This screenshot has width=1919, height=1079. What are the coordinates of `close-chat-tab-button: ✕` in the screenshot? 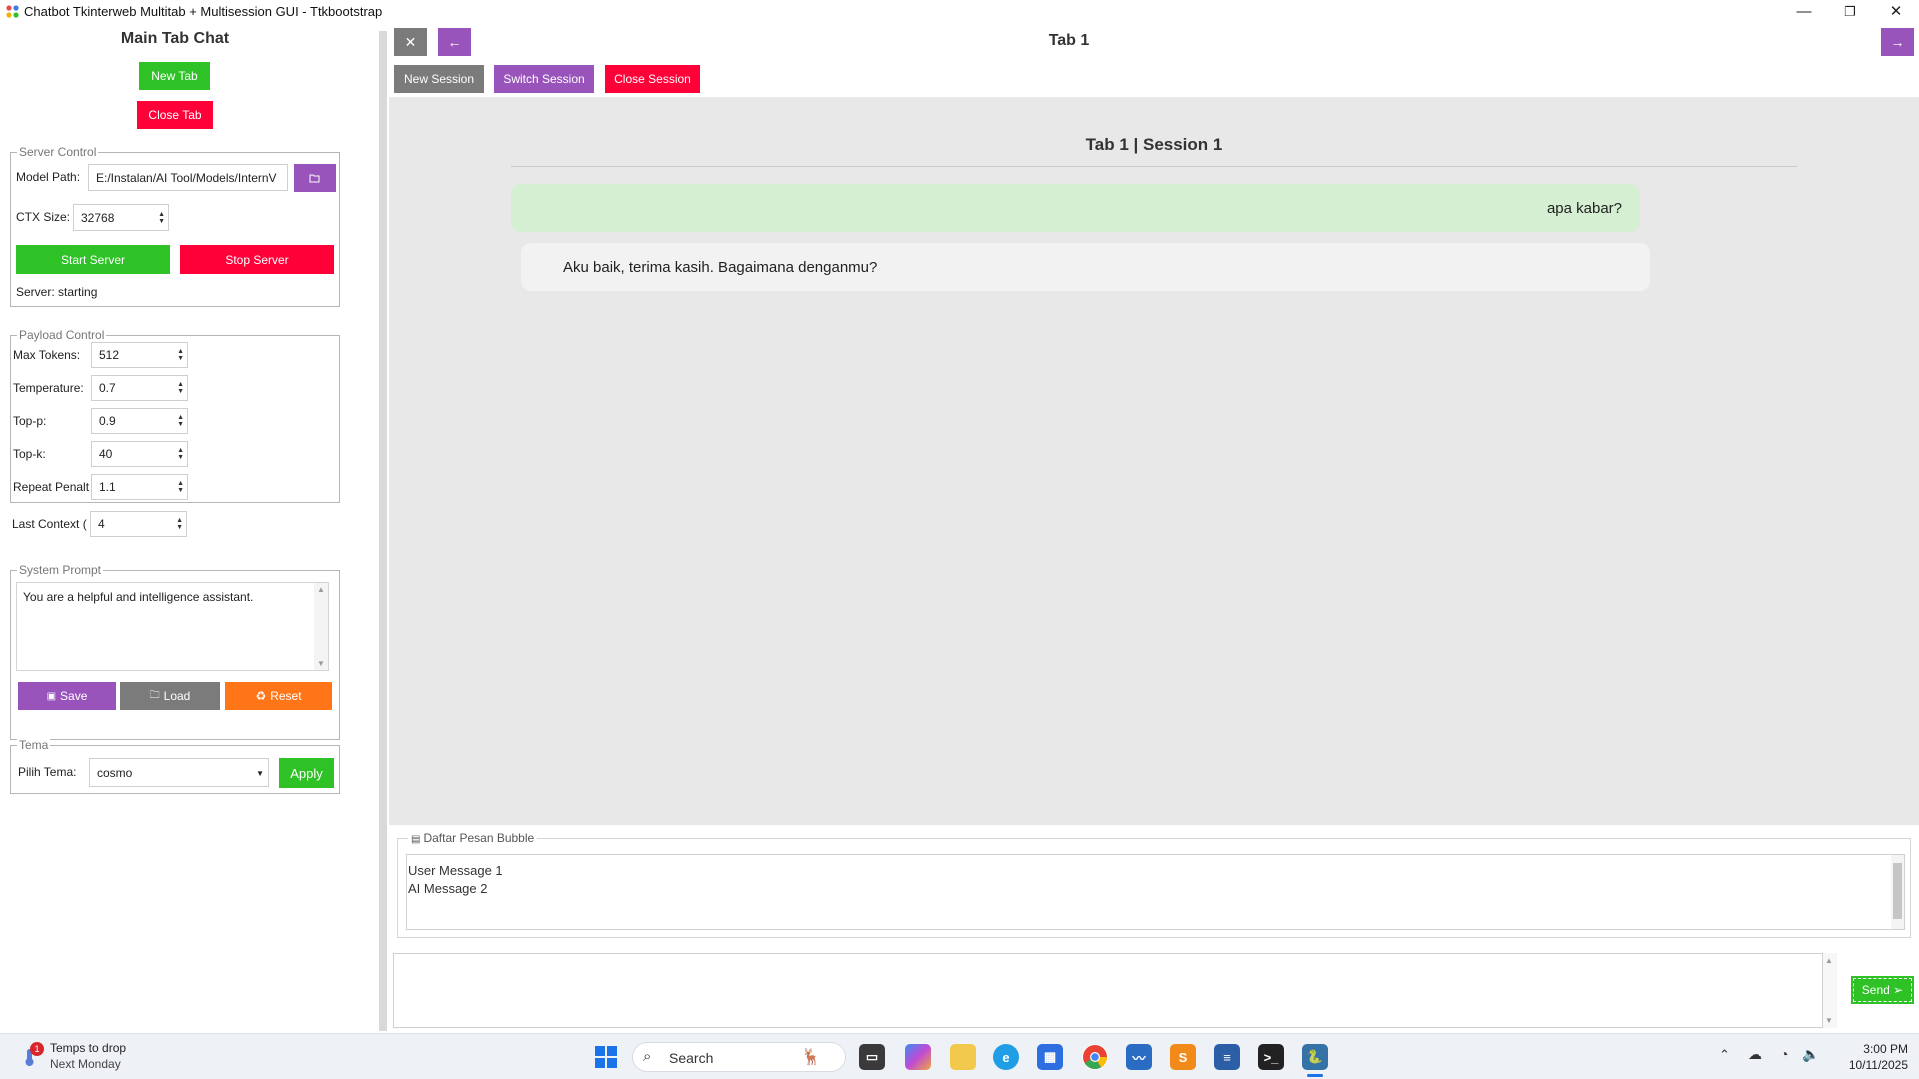 It's located at (410, 42).